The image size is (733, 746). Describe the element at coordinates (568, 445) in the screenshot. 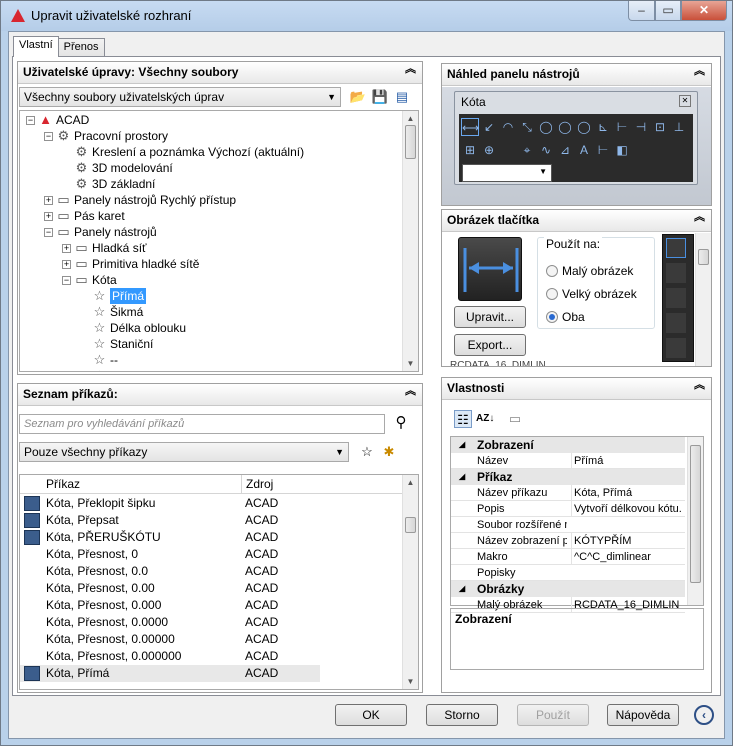

I see `property-category: ◢ Zobrazení` at that location.